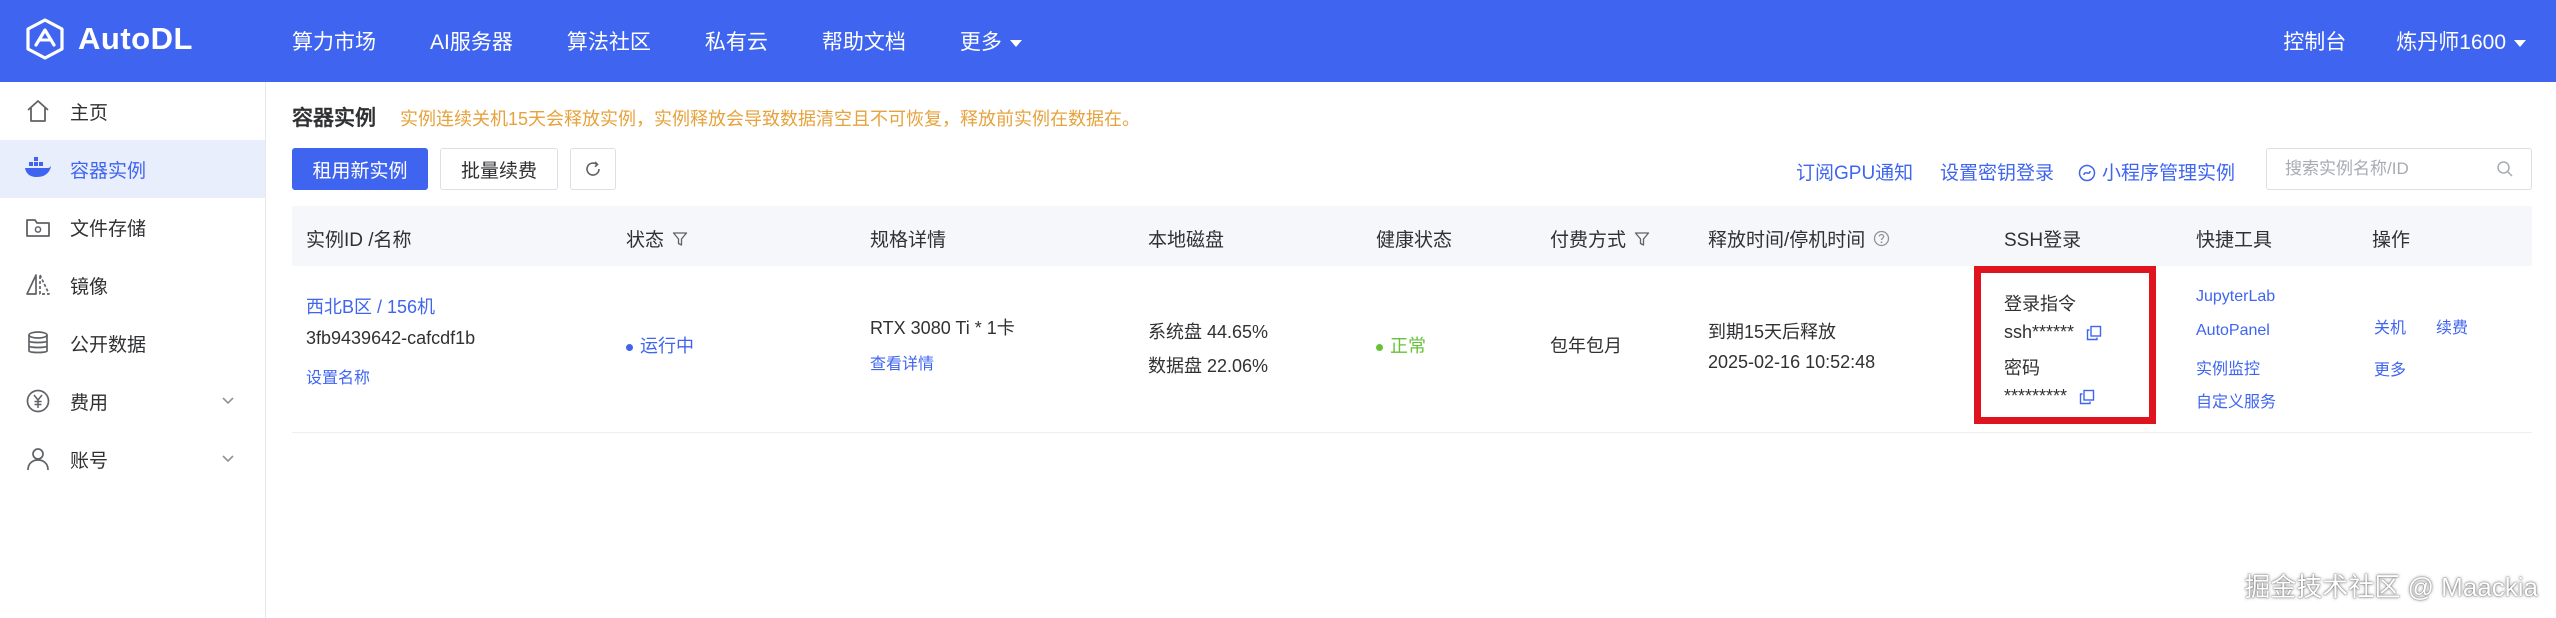  What do you see at coordinates (1186, 240) in the screenshot?
I see `th-local-disk: 本地磁盘` at bounding box center [1186, 240].